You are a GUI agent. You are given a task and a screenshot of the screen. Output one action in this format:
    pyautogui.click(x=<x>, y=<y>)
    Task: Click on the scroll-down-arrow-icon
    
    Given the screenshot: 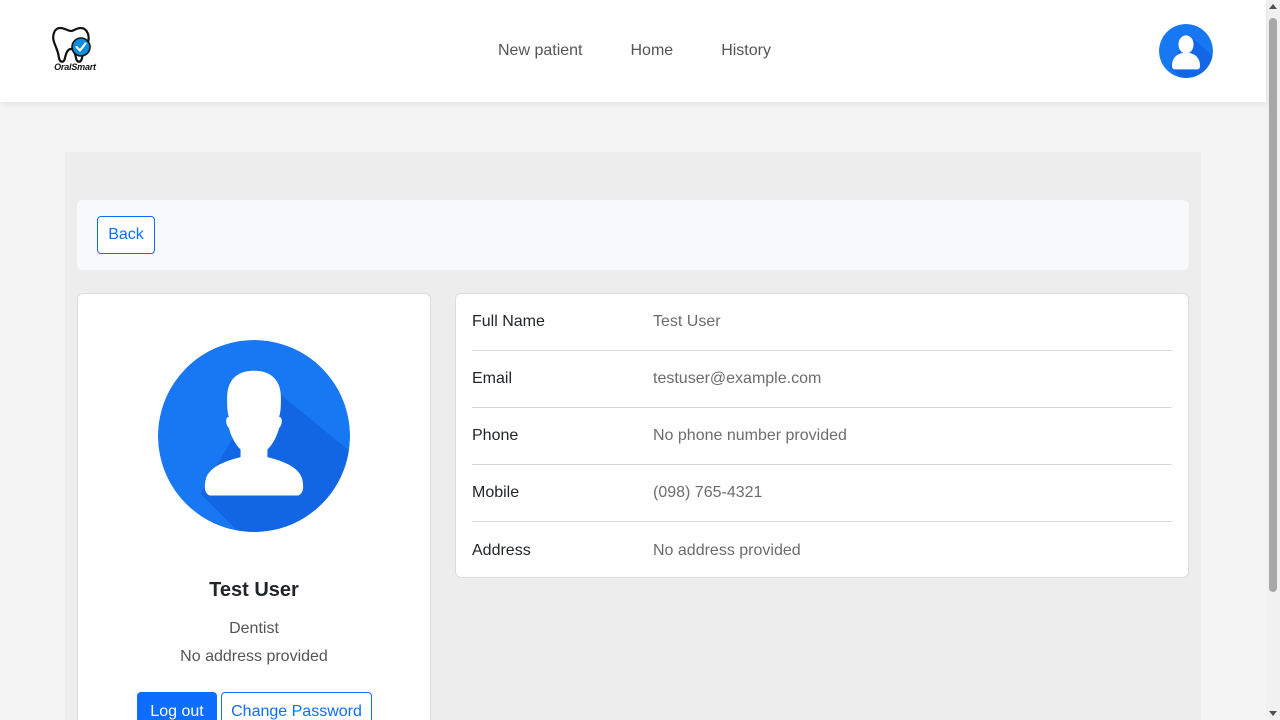 What is the action you would take?
    pyautogui.click(x=1273, y=713)
    